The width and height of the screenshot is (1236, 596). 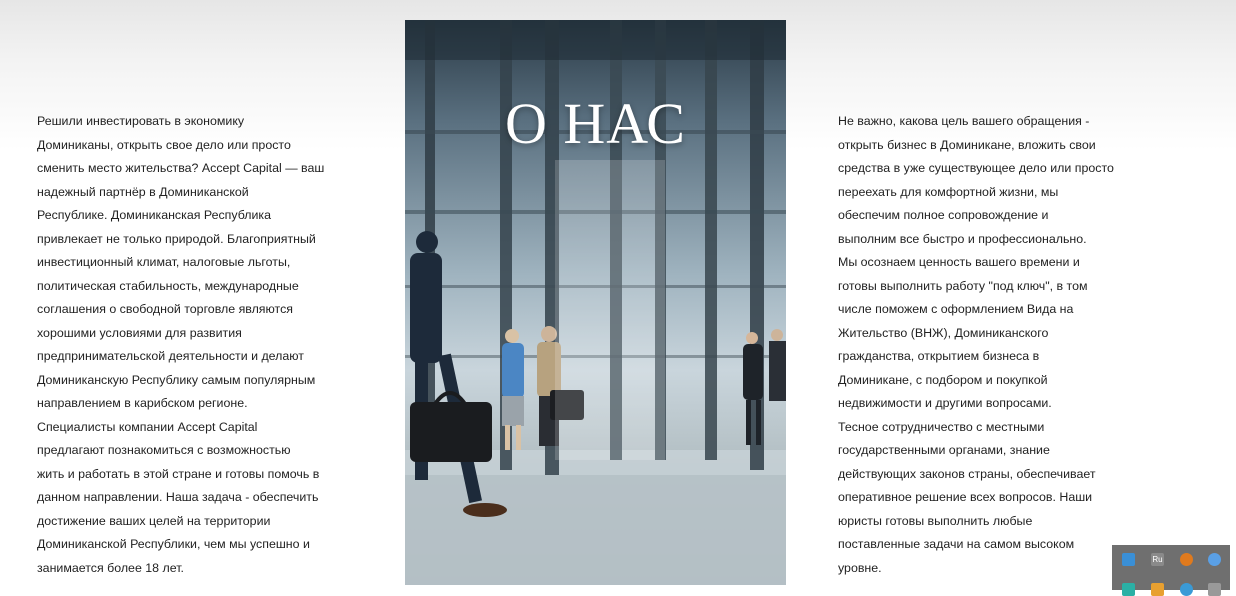 I want to click on system-tray: Ru, so click(x=1171, y=570).